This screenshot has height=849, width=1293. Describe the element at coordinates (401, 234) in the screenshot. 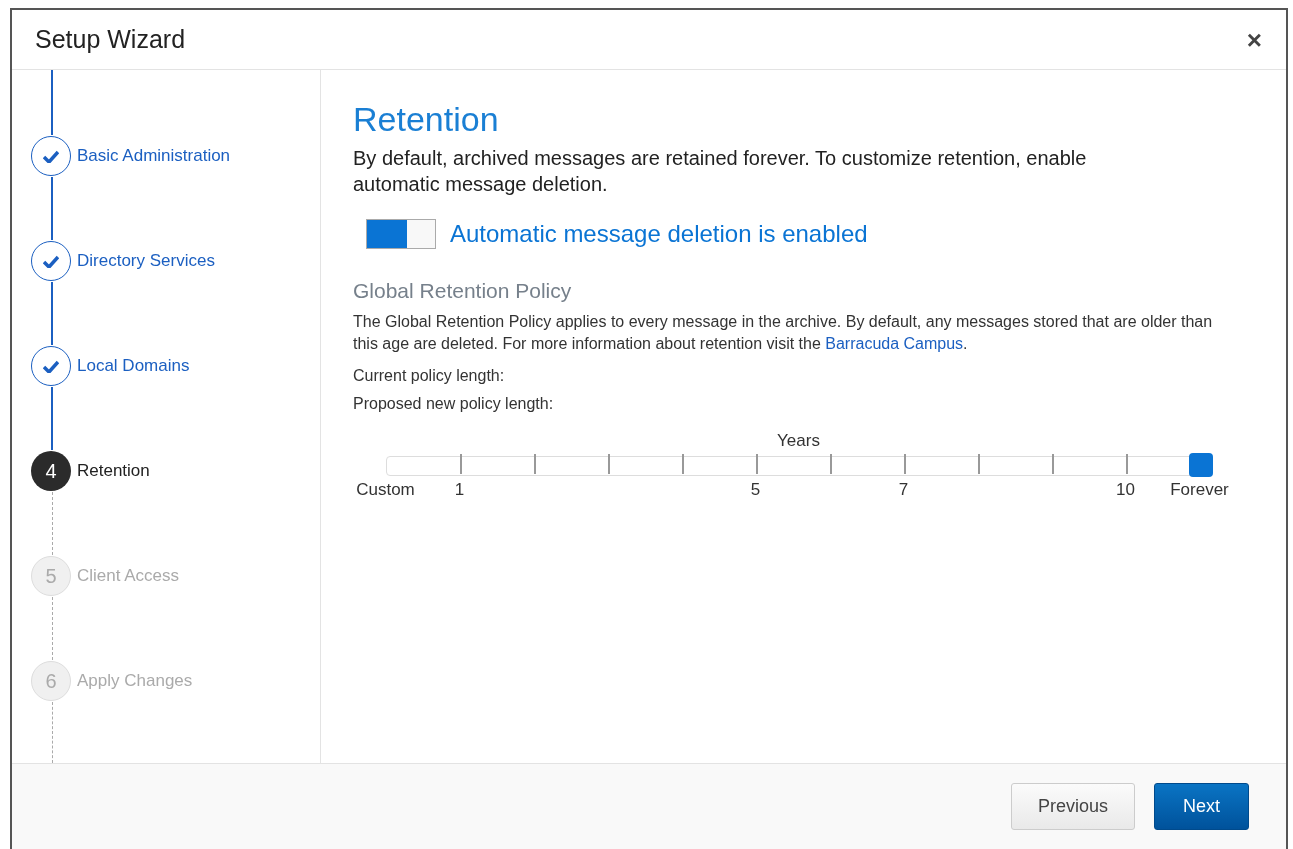

I see `toggle-switch` at that location.